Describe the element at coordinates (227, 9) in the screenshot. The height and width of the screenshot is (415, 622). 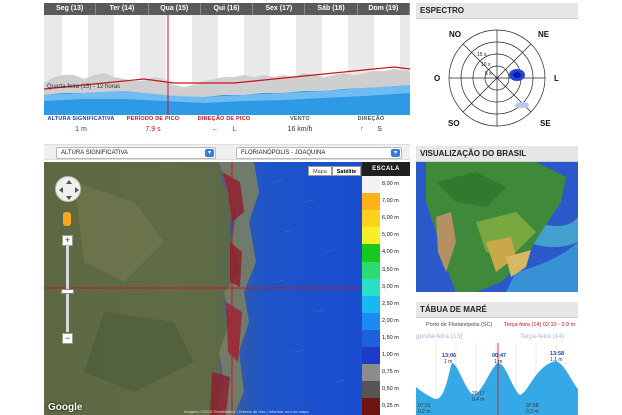
I see `day-tab: Qui (16)` at that location.